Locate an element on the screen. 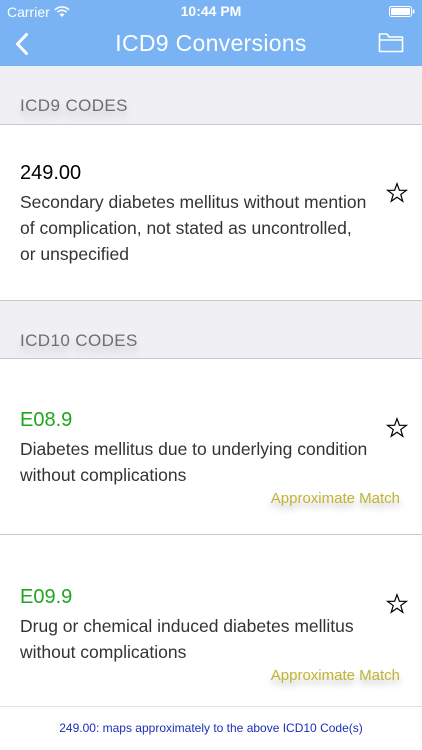  chevron-left-icon is located at coordinates (22, 44).